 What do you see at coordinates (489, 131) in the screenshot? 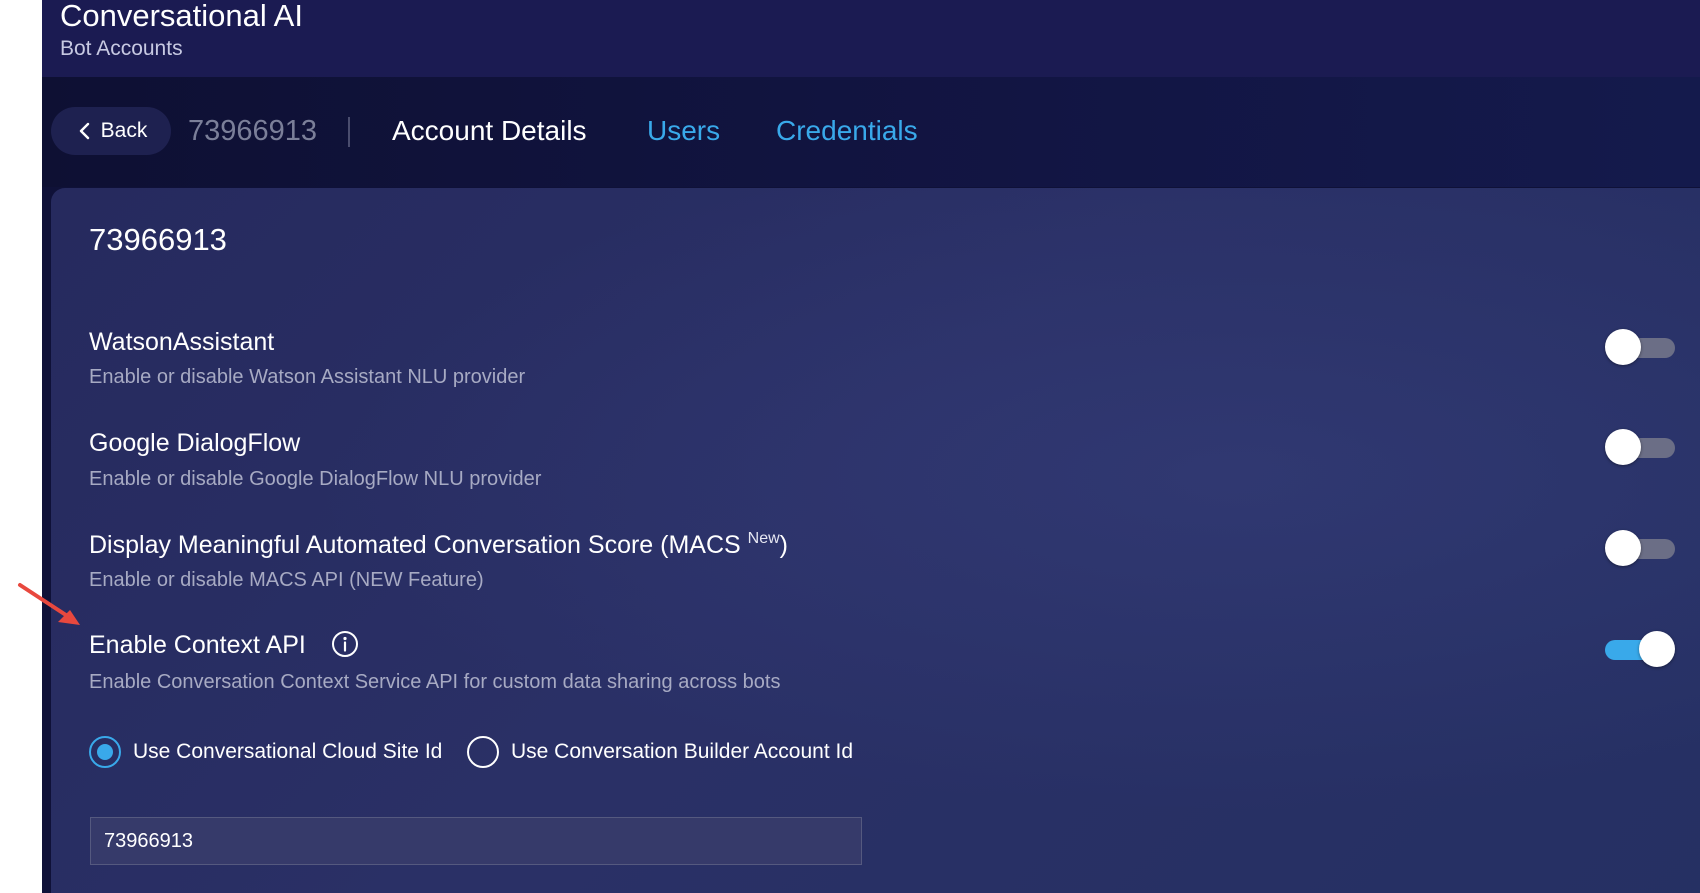
I see `tab-account-details: Account Details` at bounding box center [489, 131].